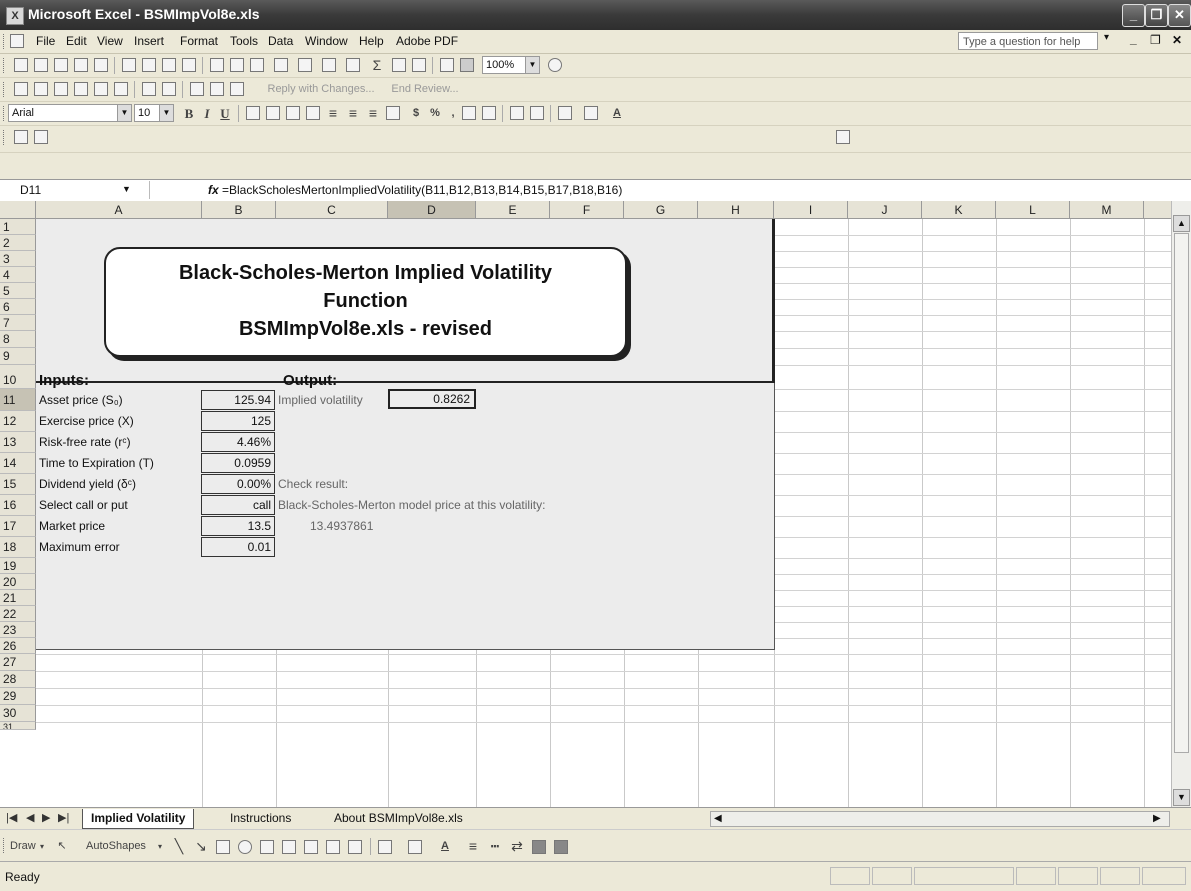 The image size is (1191, 891). I want to click on row-header: 16, so click(18, 505).